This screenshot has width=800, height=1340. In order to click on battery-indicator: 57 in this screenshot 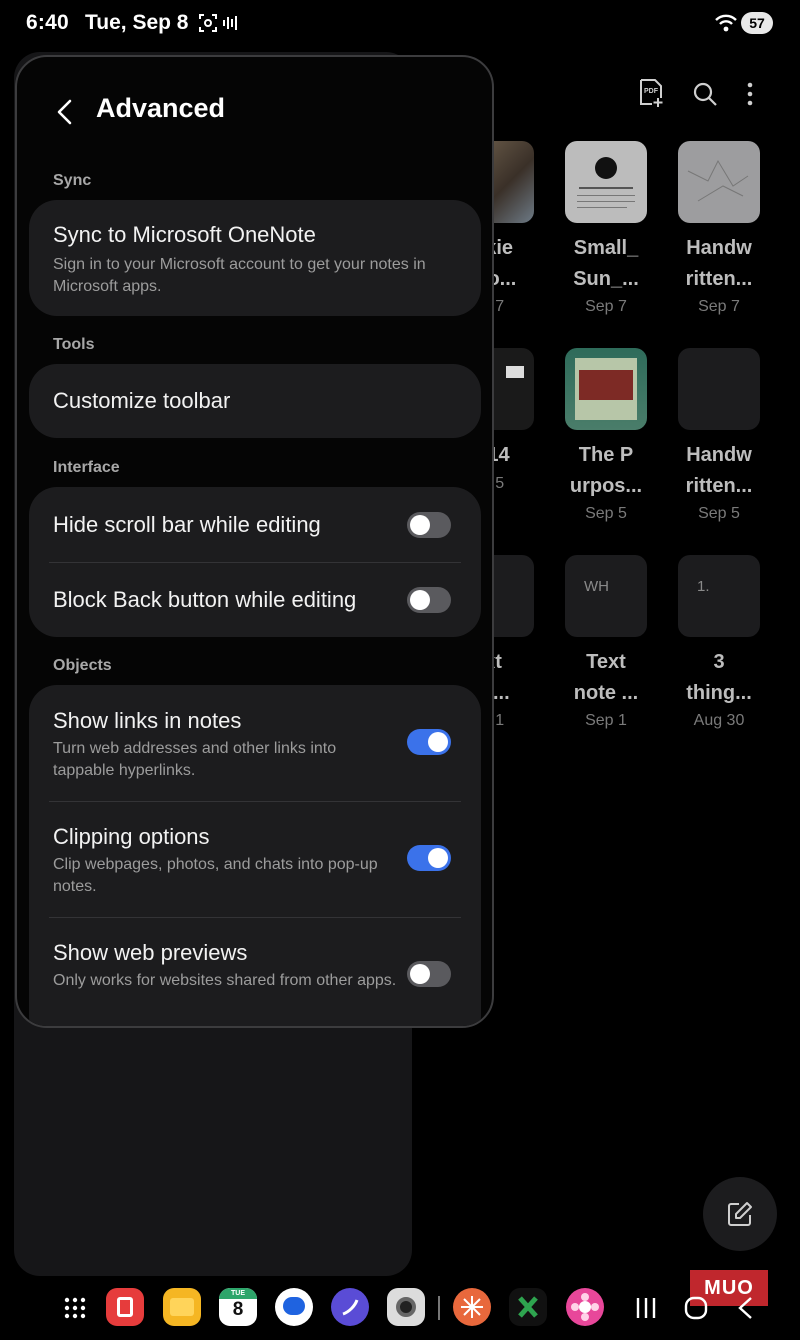, I will do `click(757, 23)`.